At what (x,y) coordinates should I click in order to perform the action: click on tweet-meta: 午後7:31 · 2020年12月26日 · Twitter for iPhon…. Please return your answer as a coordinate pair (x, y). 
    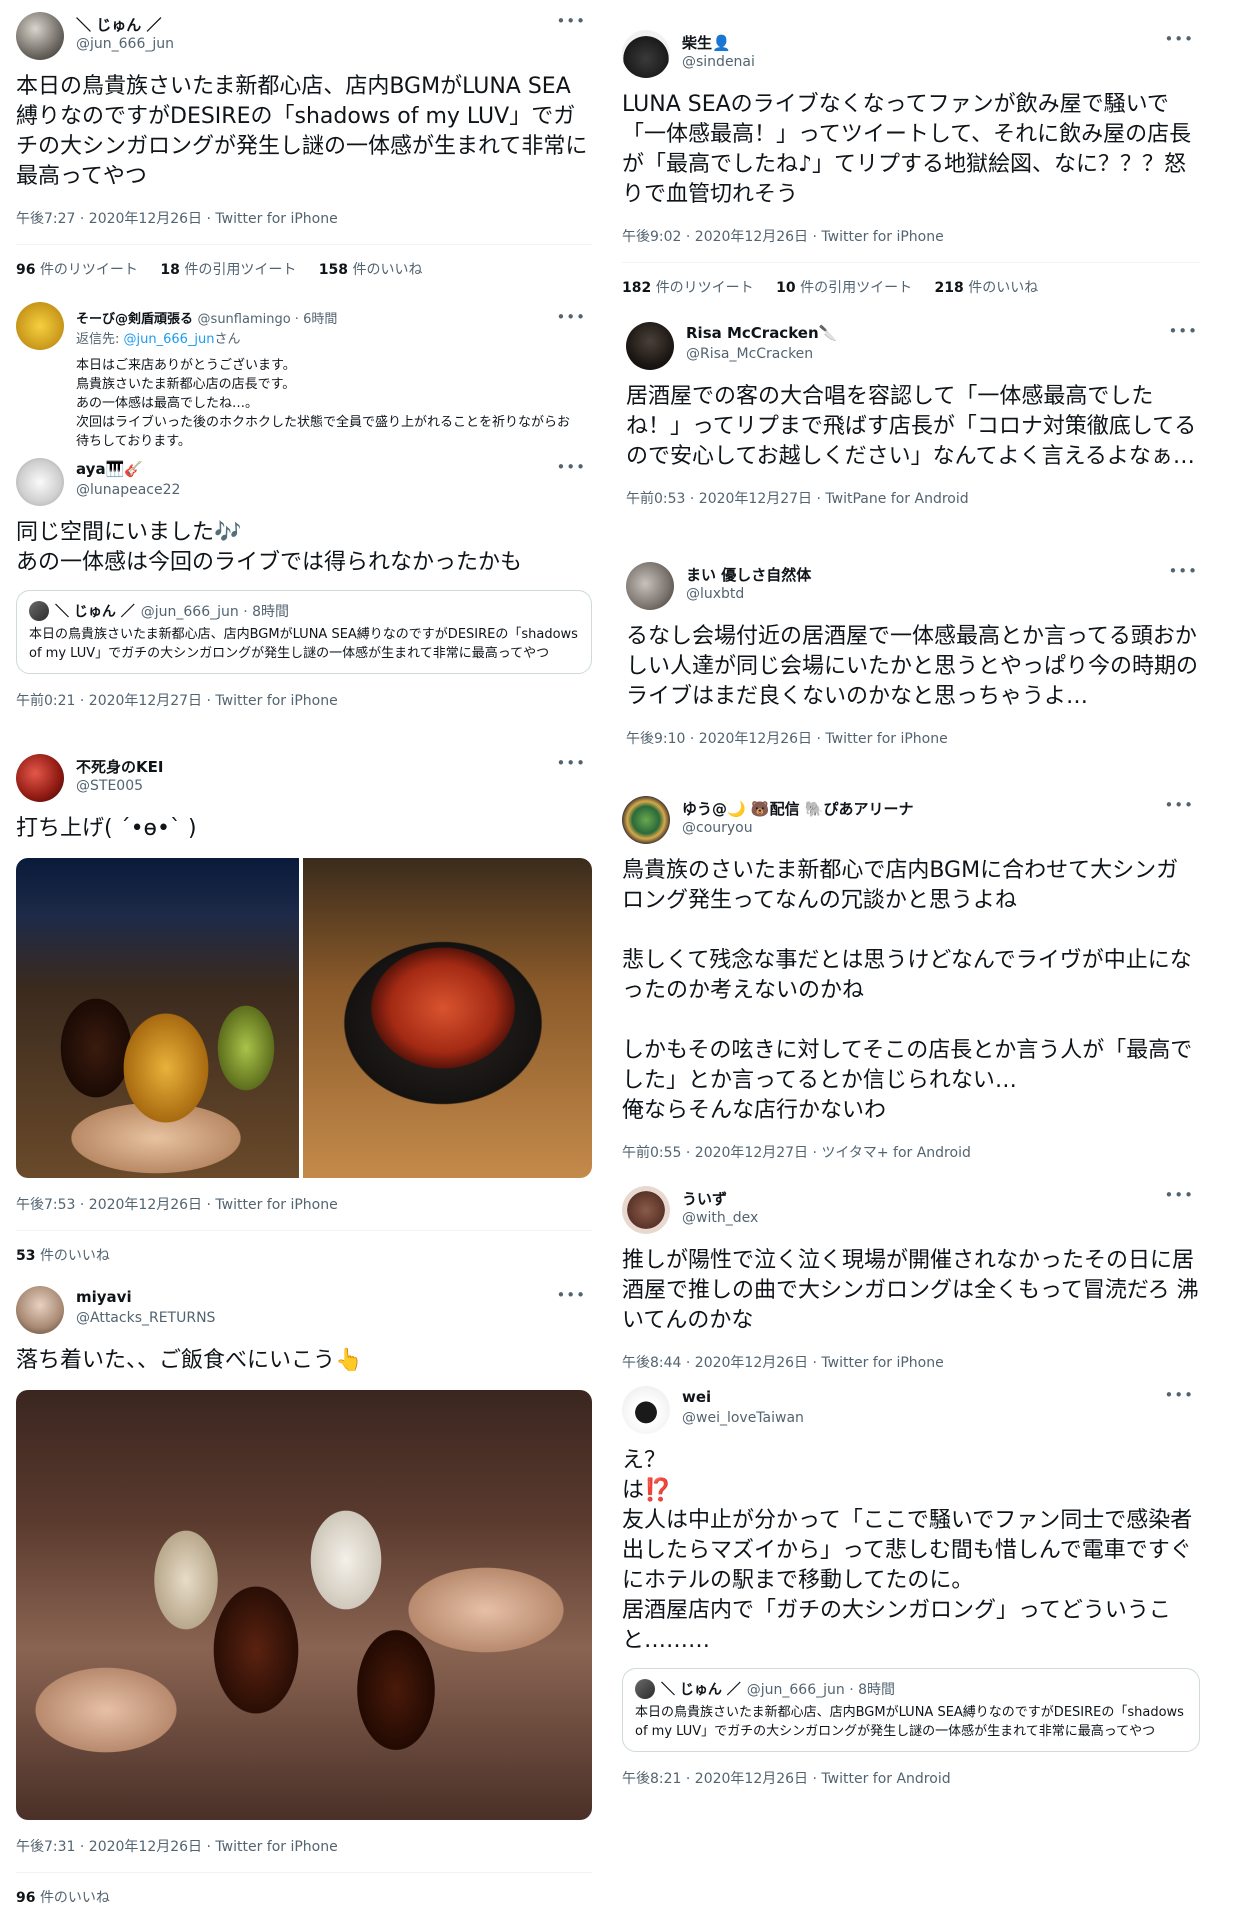
    Looking at the image, I should click on (304, 1846).